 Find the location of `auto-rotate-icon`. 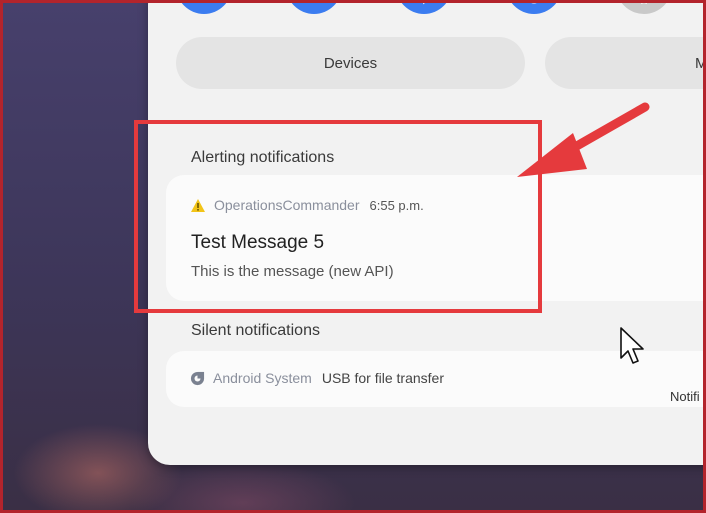

auto-rotate-icon is located at coordinates (534, 3).